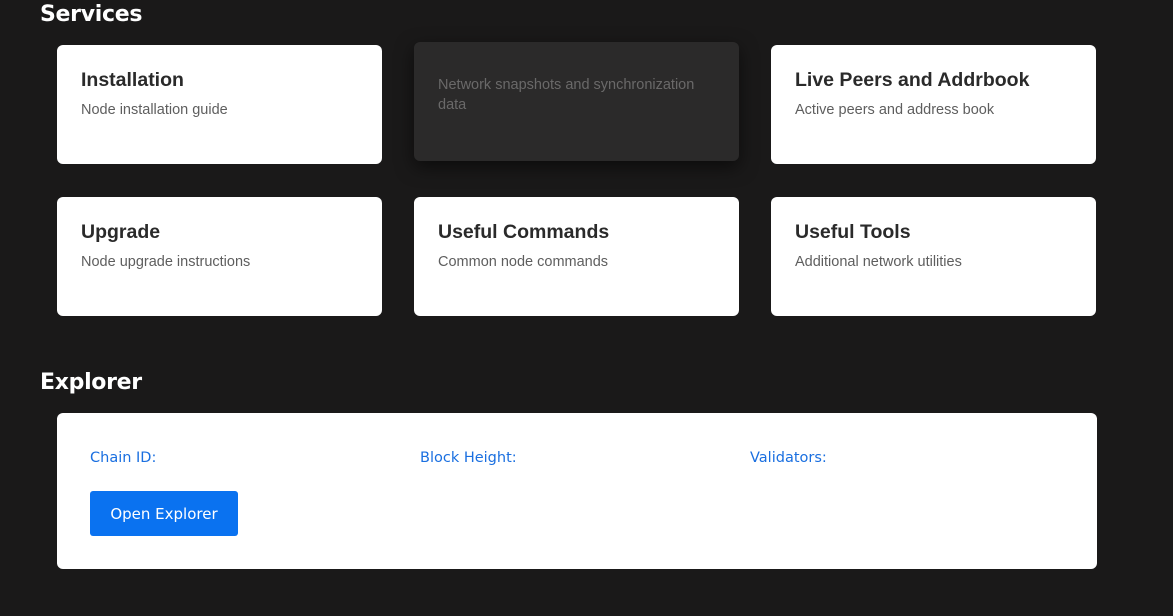  I want to click on service-card-title: Useful Tools, so click(853, 232).